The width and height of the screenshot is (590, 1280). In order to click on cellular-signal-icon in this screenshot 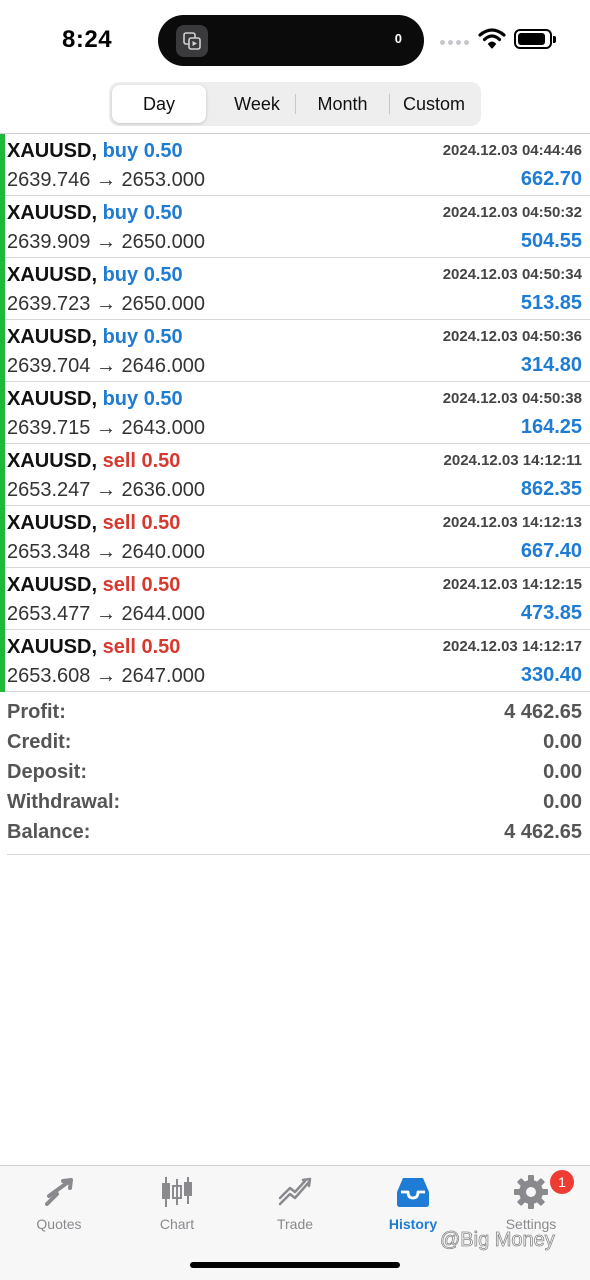, I will do `click(455, 44)`.